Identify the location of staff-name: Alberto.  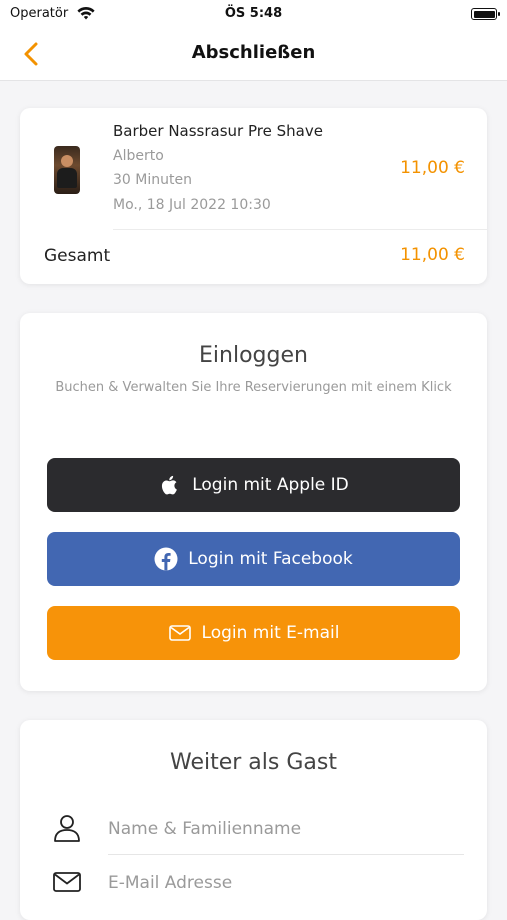
(138, 156).